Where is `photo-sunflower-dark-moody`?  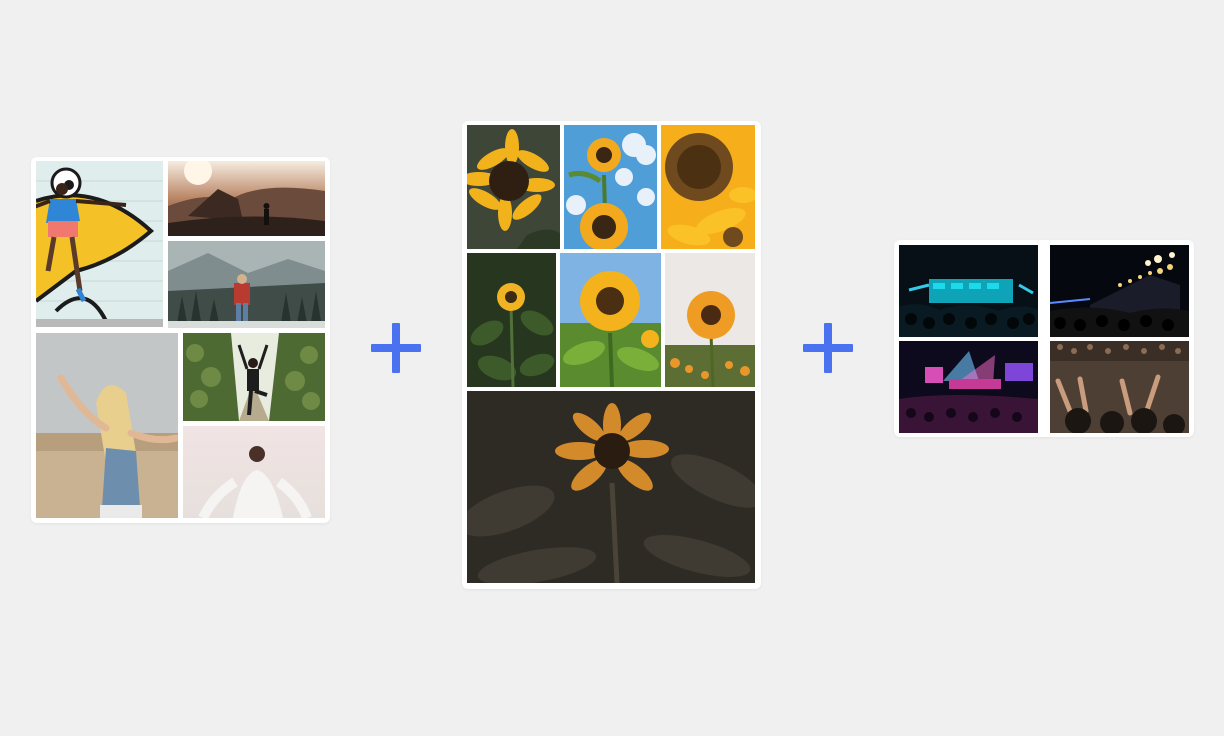
photo-sunflower-dark-moody is located at coordinates (611, 487).